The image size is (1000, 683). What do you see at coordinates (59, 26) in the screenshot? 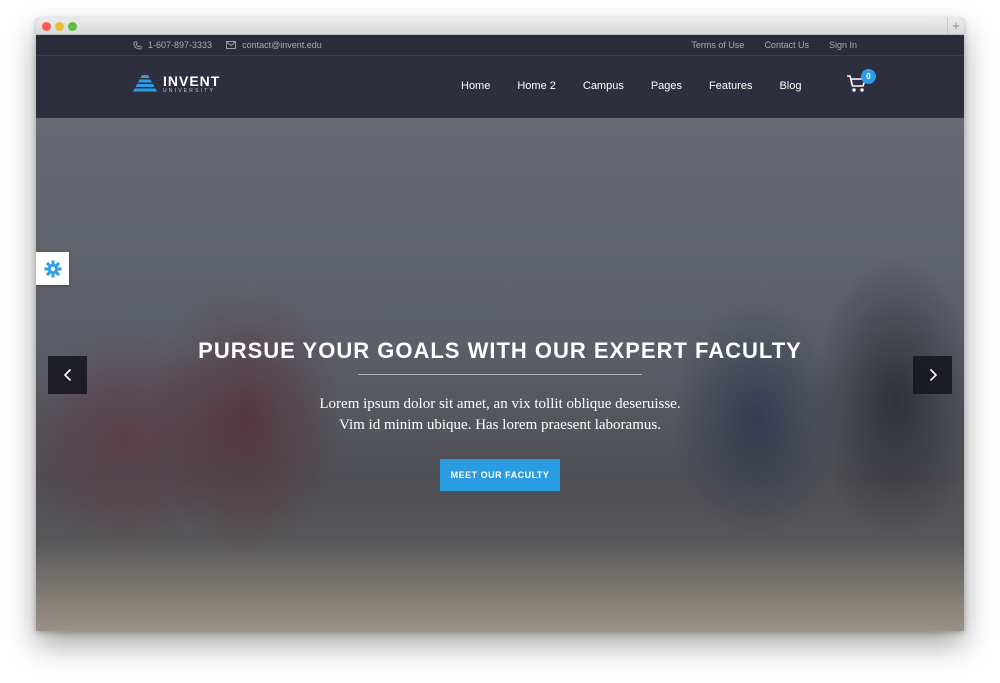
I see `minimize-window-button` at bounding box center [59, 26].